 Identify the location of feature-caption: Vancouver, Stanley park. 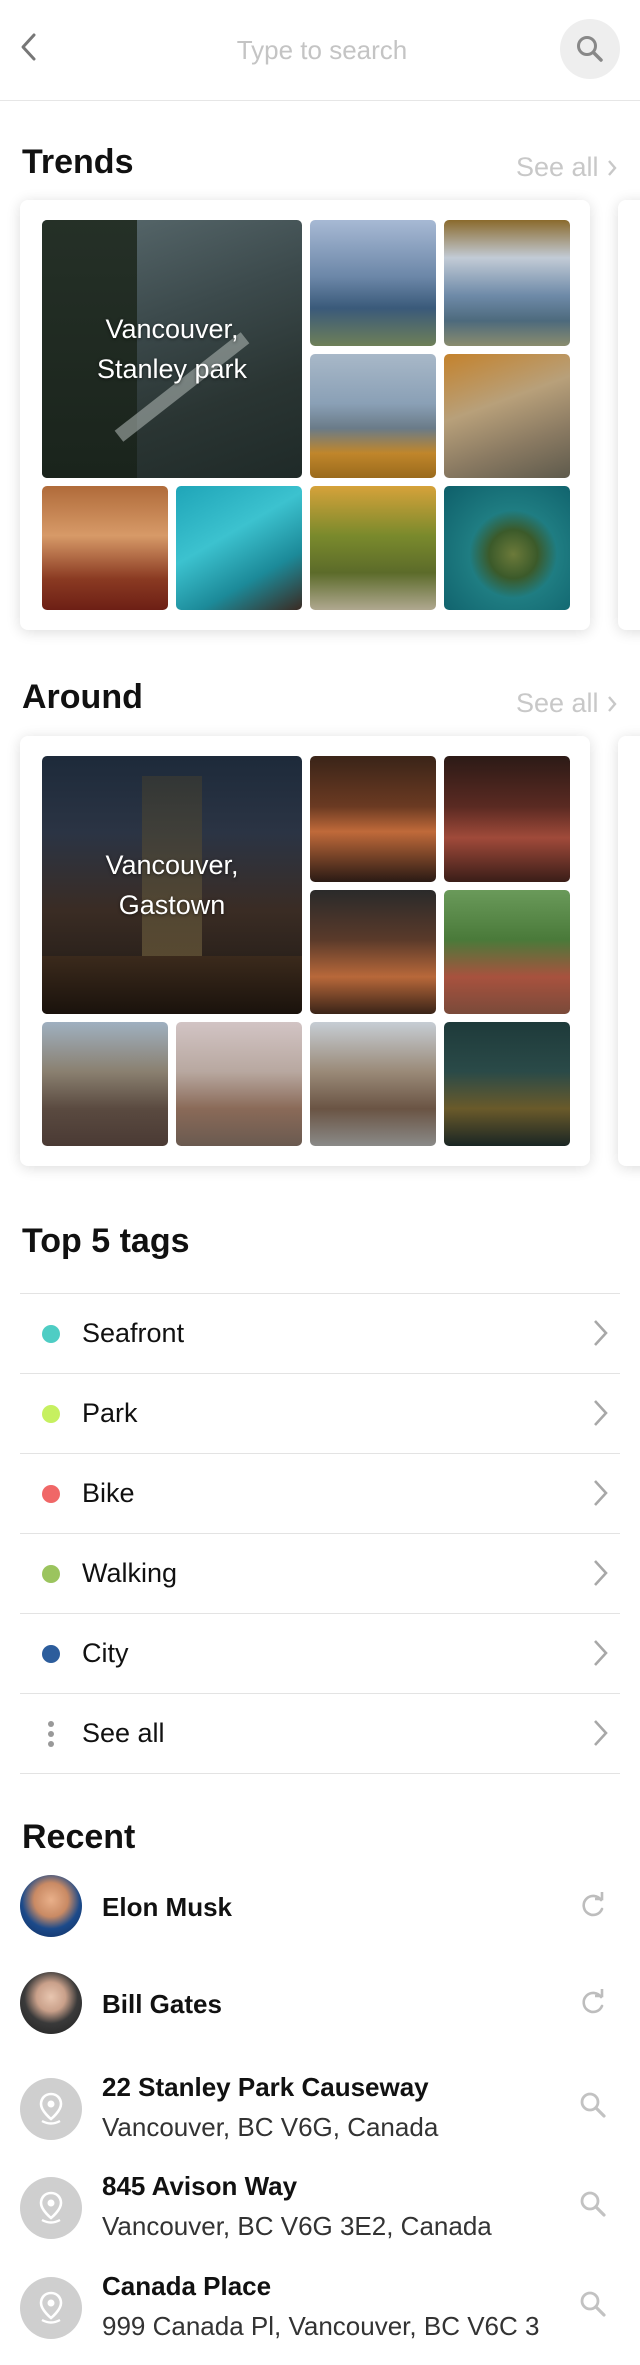
(172, 349).